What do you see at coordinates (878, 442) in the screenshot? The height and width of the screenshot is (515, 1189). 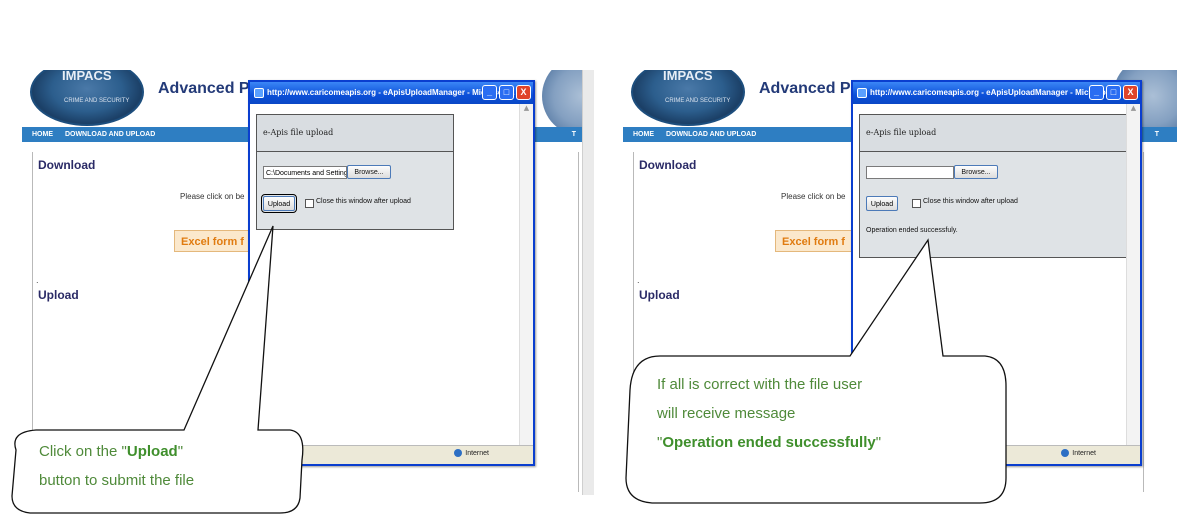 I see `right-callout-line3-post: "` at bounding box center [878, 442].